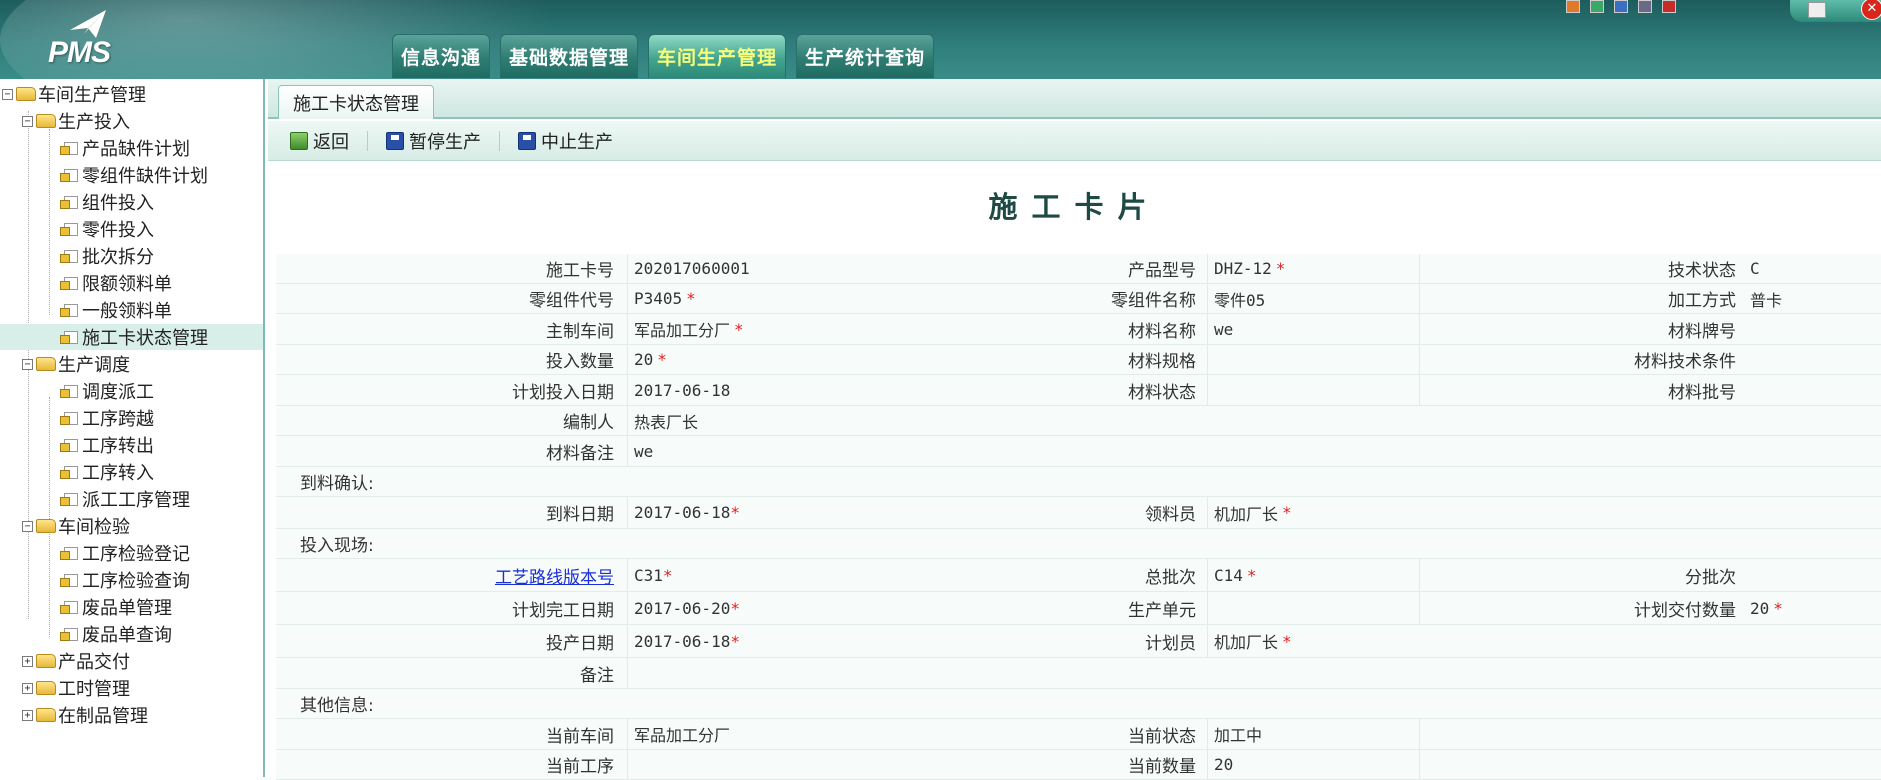 This screenshot has height=780, width=1881. I want to click on app-logo: PMS, so click(86, 38).